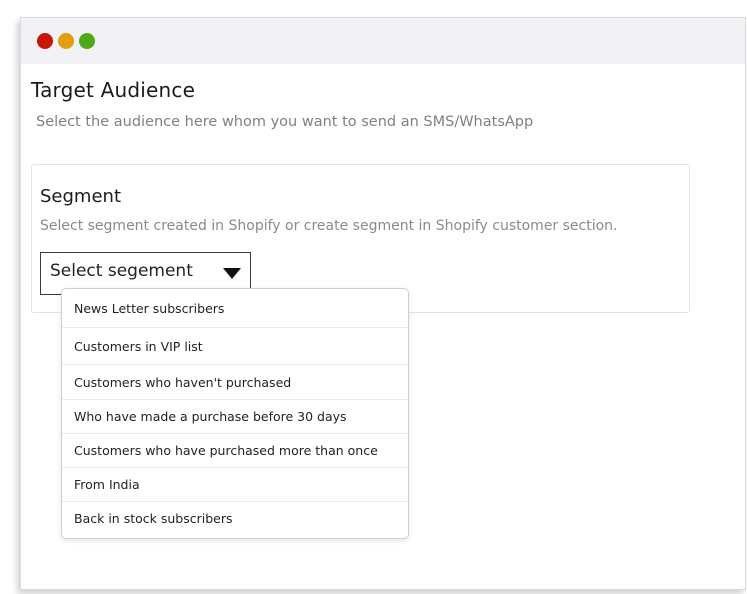 This screenshot has height=594, width=747. What do you see at coordinates (235, 519) in the screenshot?
I see `segment-option: Back in stock subscribers` at bounding box center [235, 519].